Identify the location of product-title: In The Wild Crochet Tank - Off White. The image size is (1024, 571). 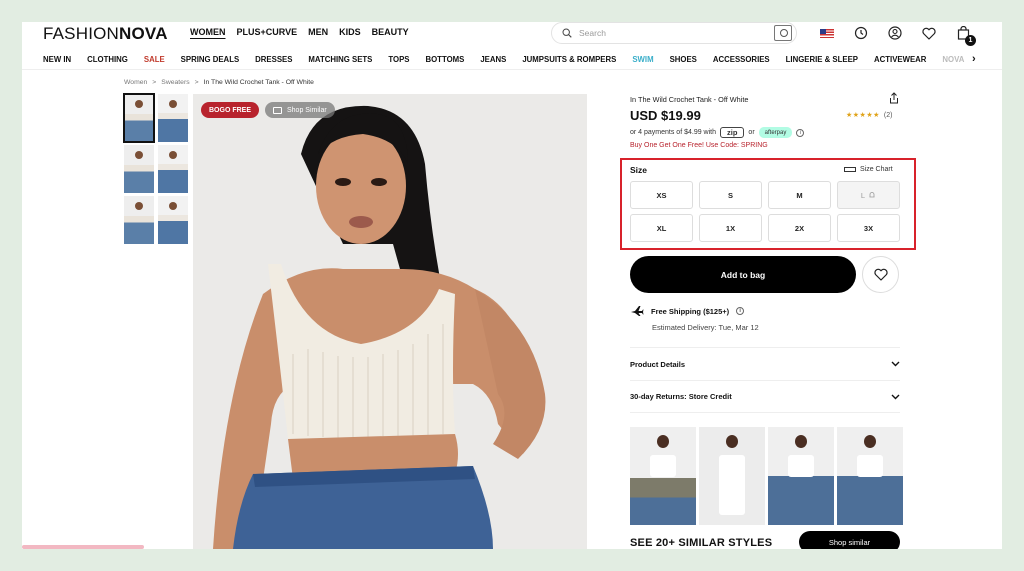
(689, 99).